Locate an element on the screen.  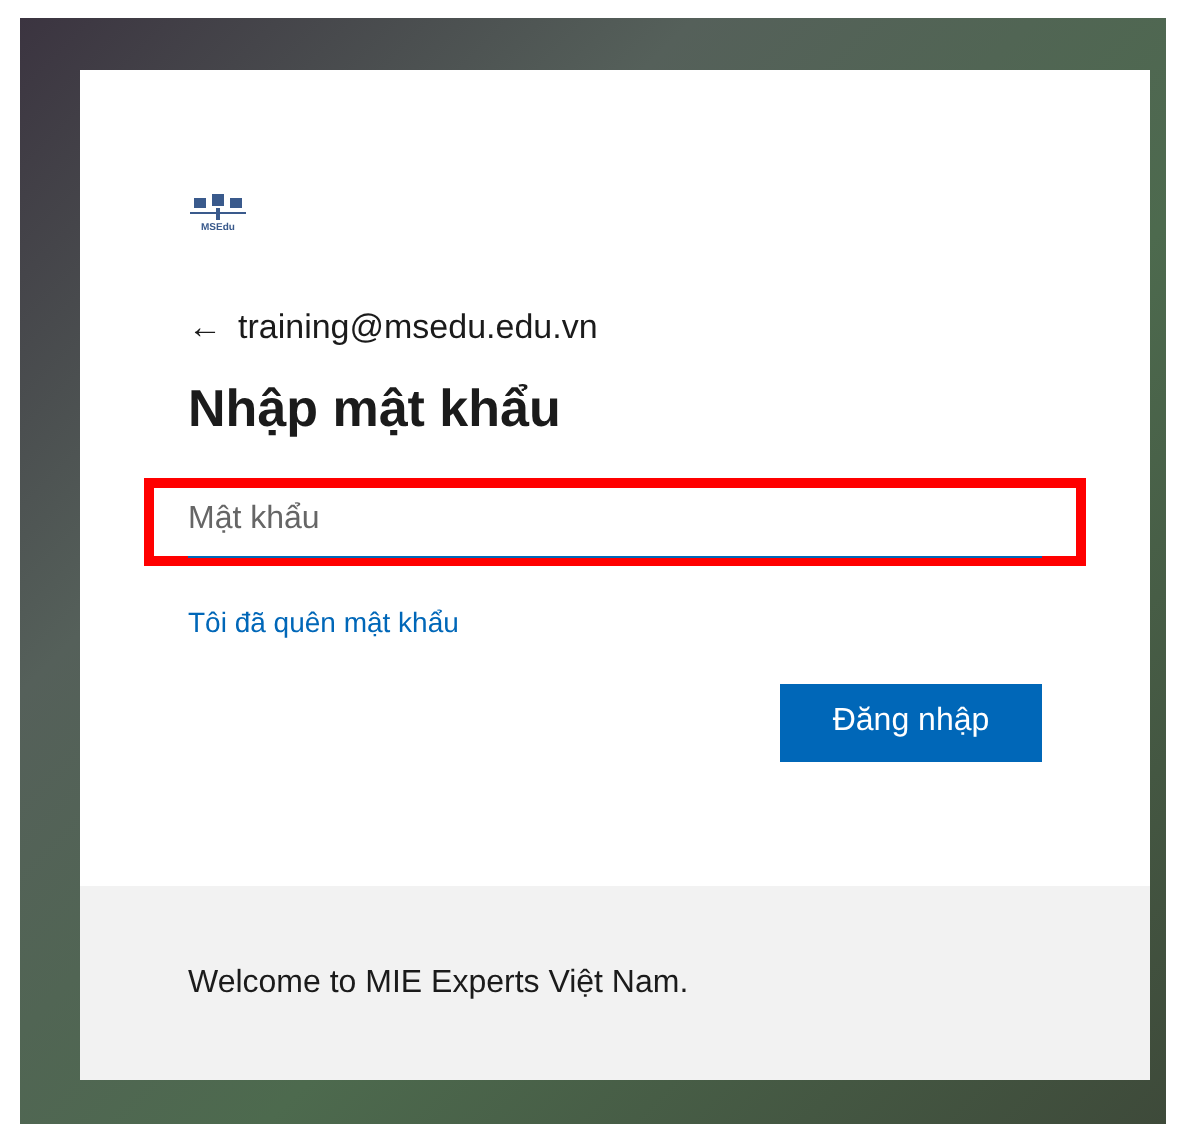
sign-in-button: Đăng nhập is located at coordinates (911, 722).